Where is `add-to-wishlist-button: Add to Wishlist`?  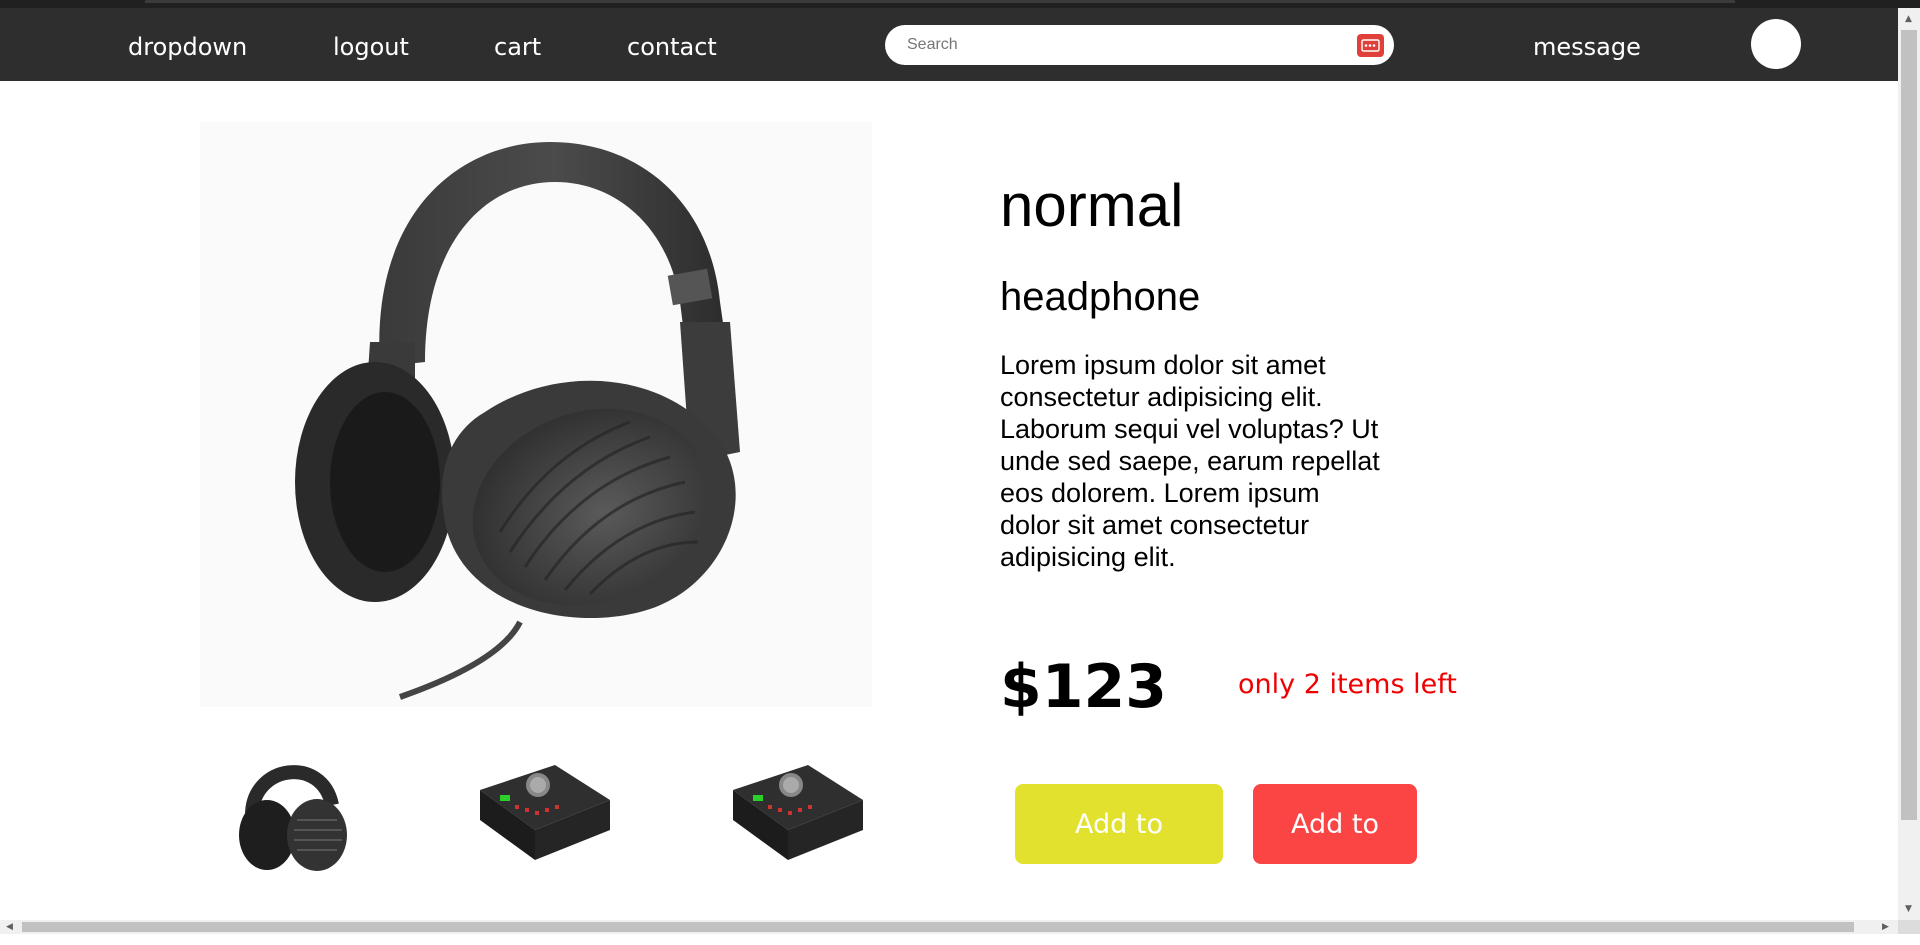
add-to-wishlist-button: Add to Wishlist is located at coordinates (1119, 852).